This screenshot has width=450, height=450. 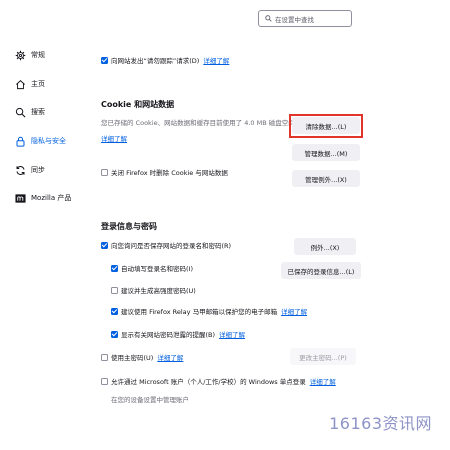 What do you see at coordinates (38, 84) in the screenshot?
I see `sidebar-item-label: 主页` at bounding box center [38, 84].